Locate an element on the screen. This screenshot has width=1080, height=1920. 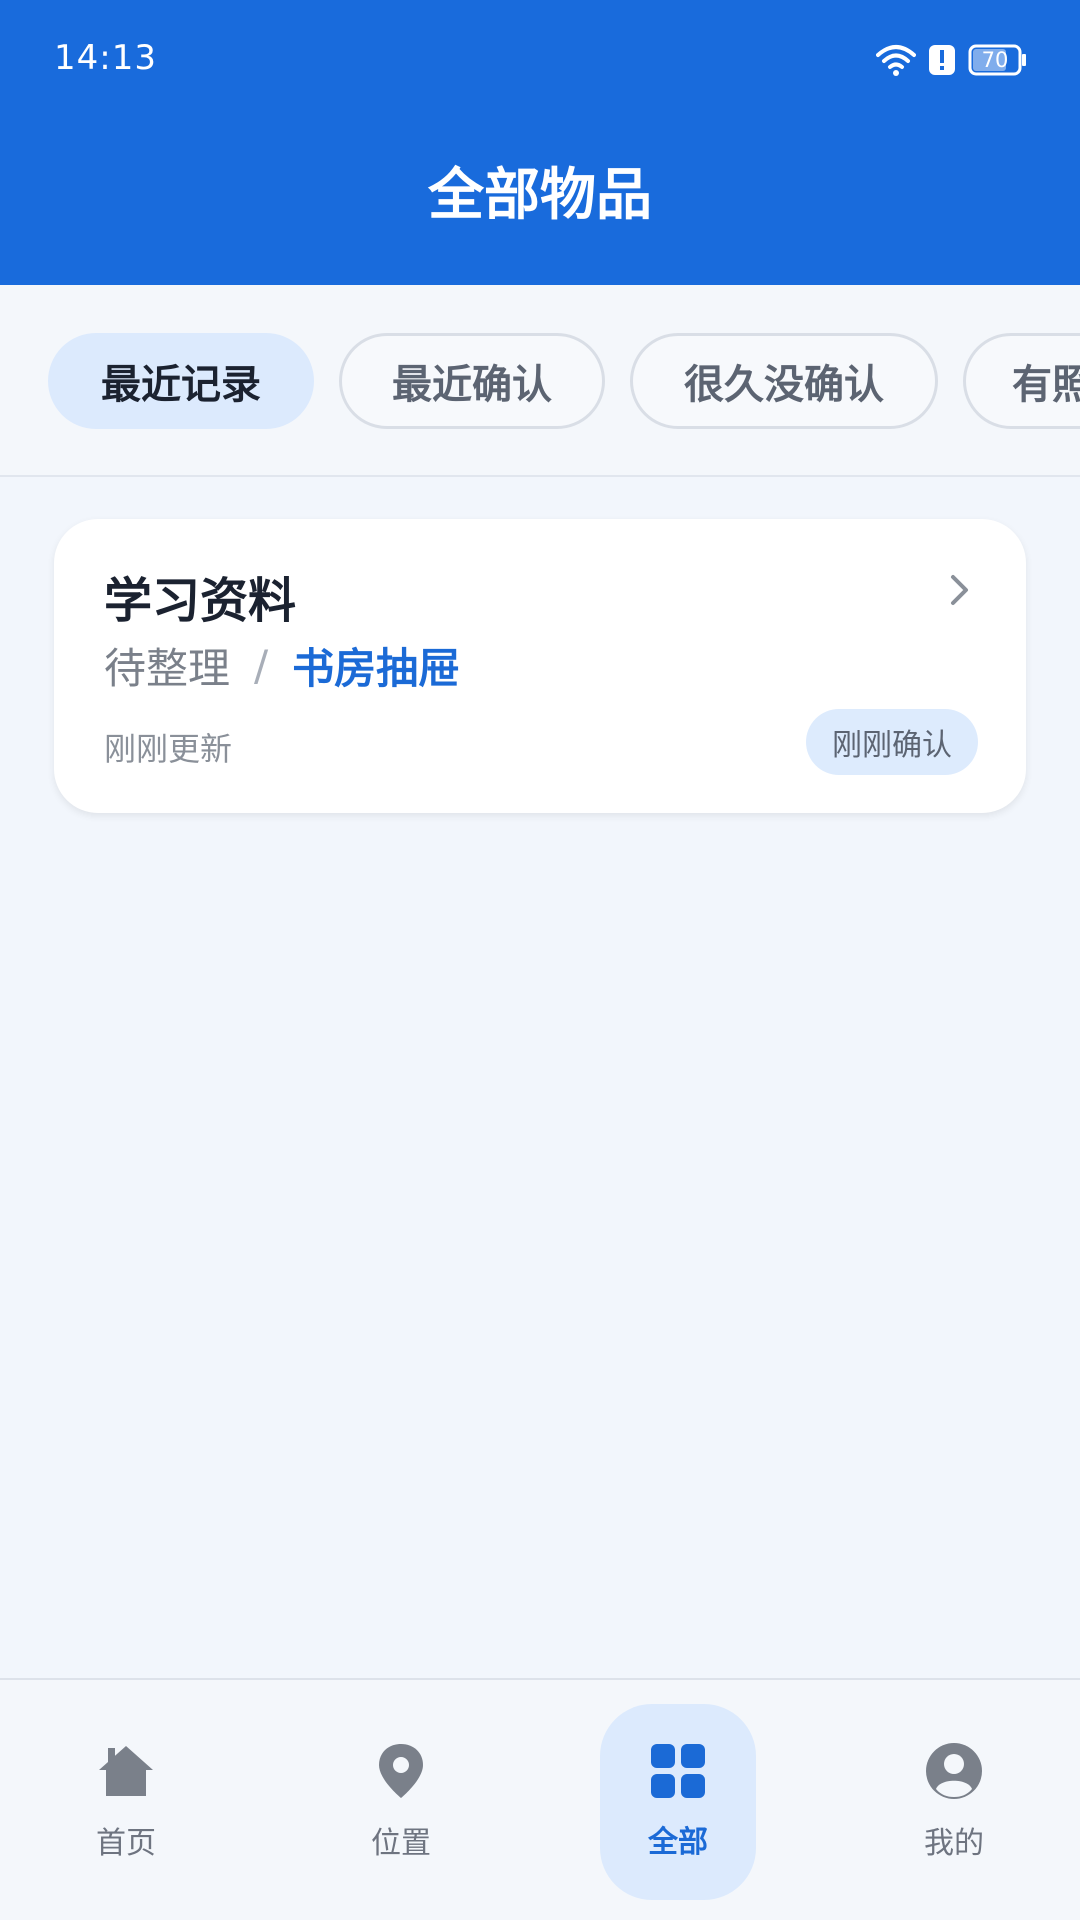
item-card: 学习资料 待整理 / 书房抽屉 刚刚更新 刚刚确认 is located at coordinates (540, 666).